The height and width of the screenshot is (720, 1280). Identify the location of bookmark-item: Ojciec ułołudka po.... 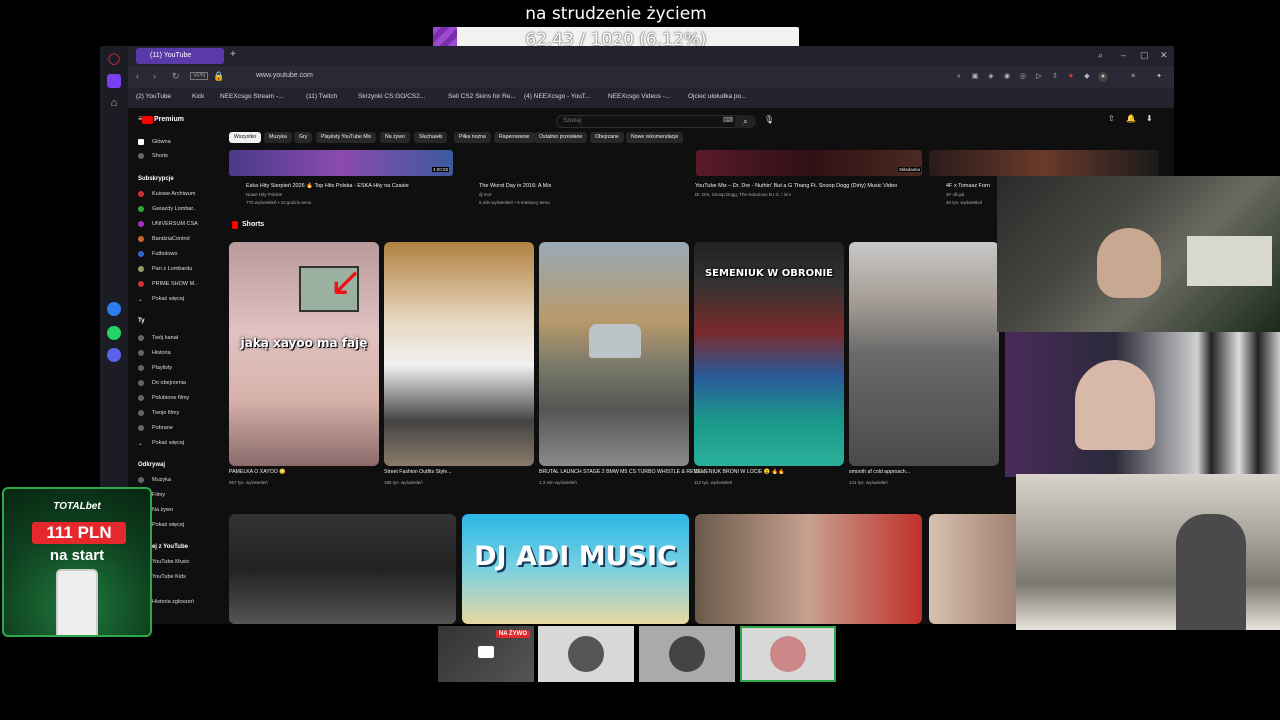
(717, 96).